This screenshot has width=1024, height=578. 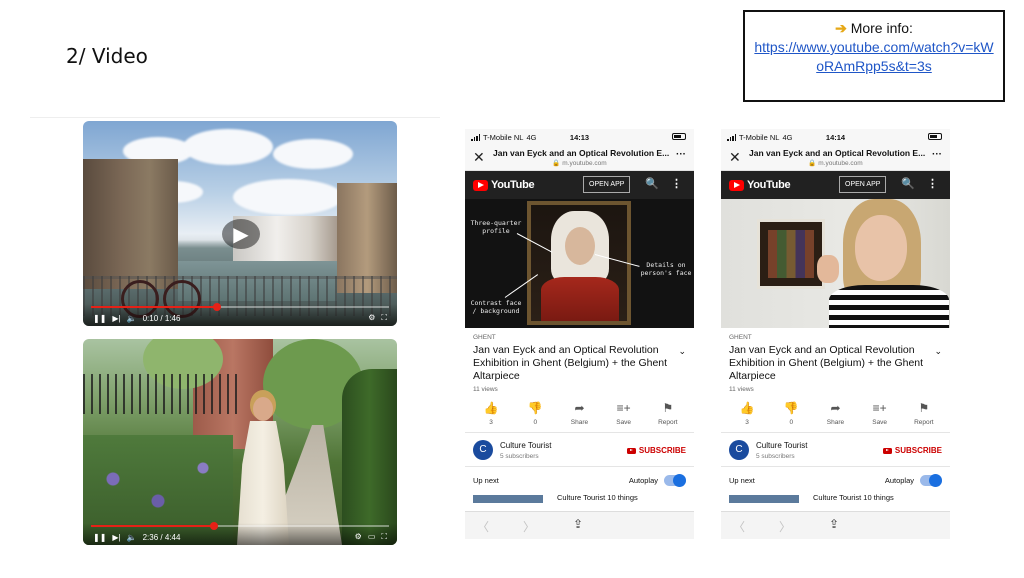 What do you see at coordinates (924, 408) in the screenshot?
I see `flag-icon: ⚑` at bounding box center [924, 408].